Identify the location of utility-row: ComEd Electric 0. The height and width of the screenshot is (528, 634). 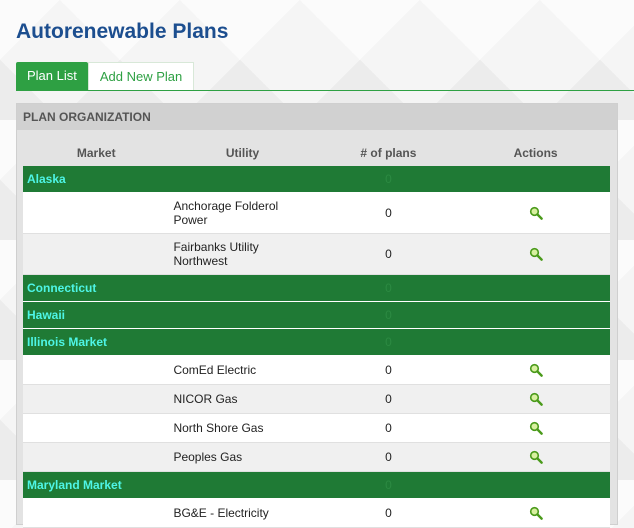
(316, 370).